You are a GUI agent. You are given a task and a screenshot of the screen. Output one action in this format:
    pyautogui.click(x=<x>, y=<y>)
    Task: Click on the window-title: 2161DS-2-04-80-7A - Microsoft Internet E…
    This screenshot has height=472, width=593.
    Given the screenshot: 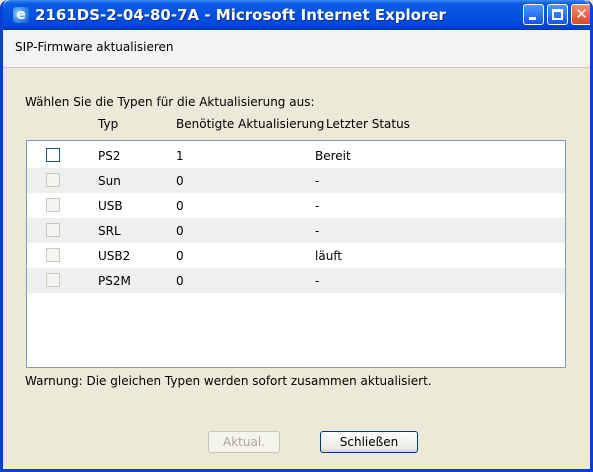 What is the action you would take?
    pyautogui.click(x=240, y=15)
    